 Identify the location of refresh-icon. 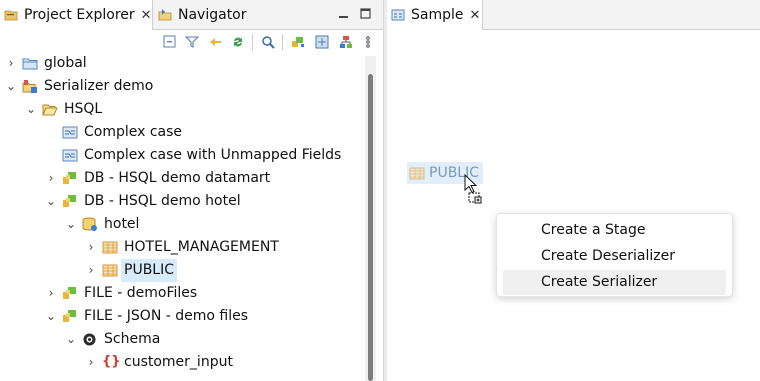
(238, 42).